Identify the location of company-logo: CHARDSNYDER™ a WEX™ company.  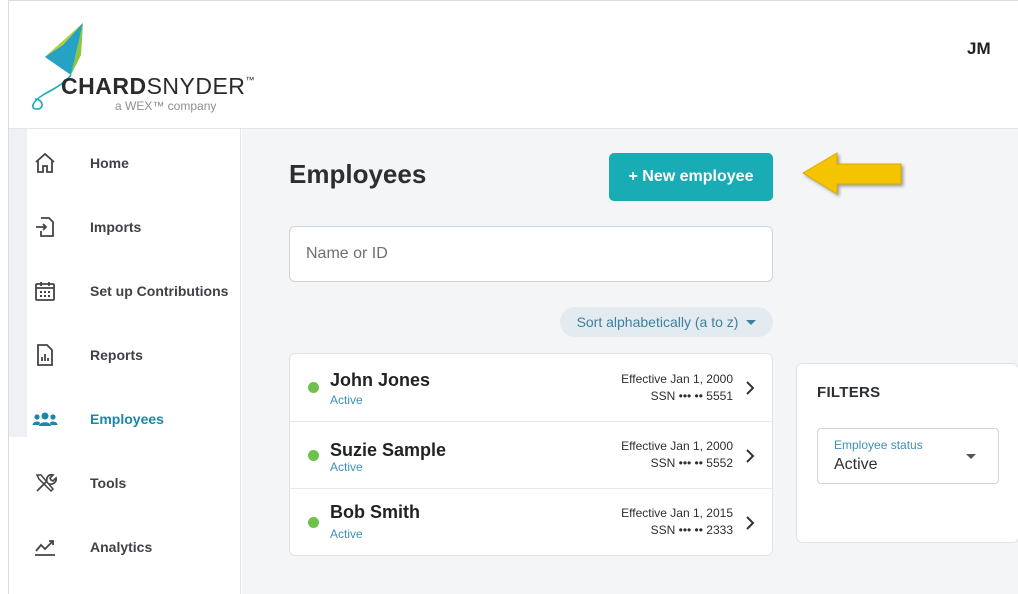
(138, 67).